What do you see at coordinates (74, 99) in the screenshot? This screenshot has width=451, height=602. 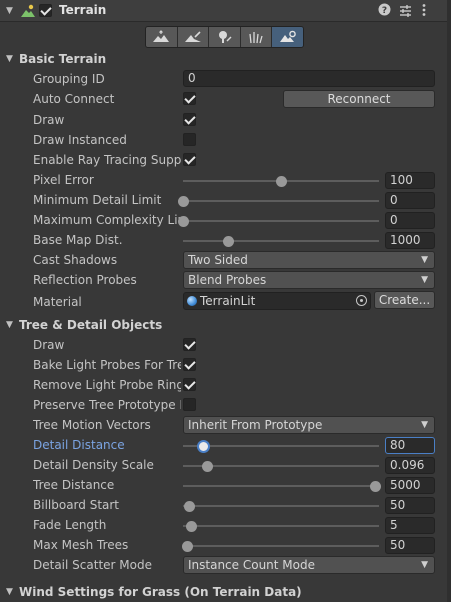 I see `auto-connect-label: Auto Connect` at bounding box center [74, 99].